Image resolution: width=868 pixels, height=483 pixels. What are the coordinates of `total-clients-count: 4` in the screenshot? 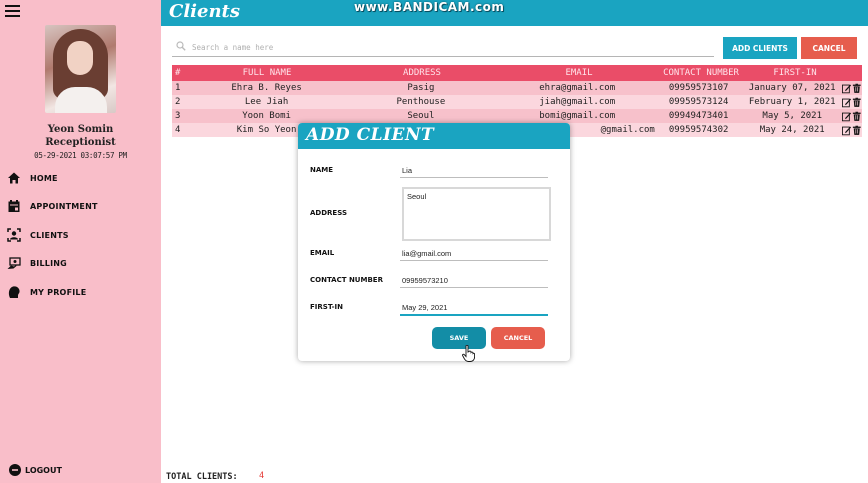 It's located at (262, 476).